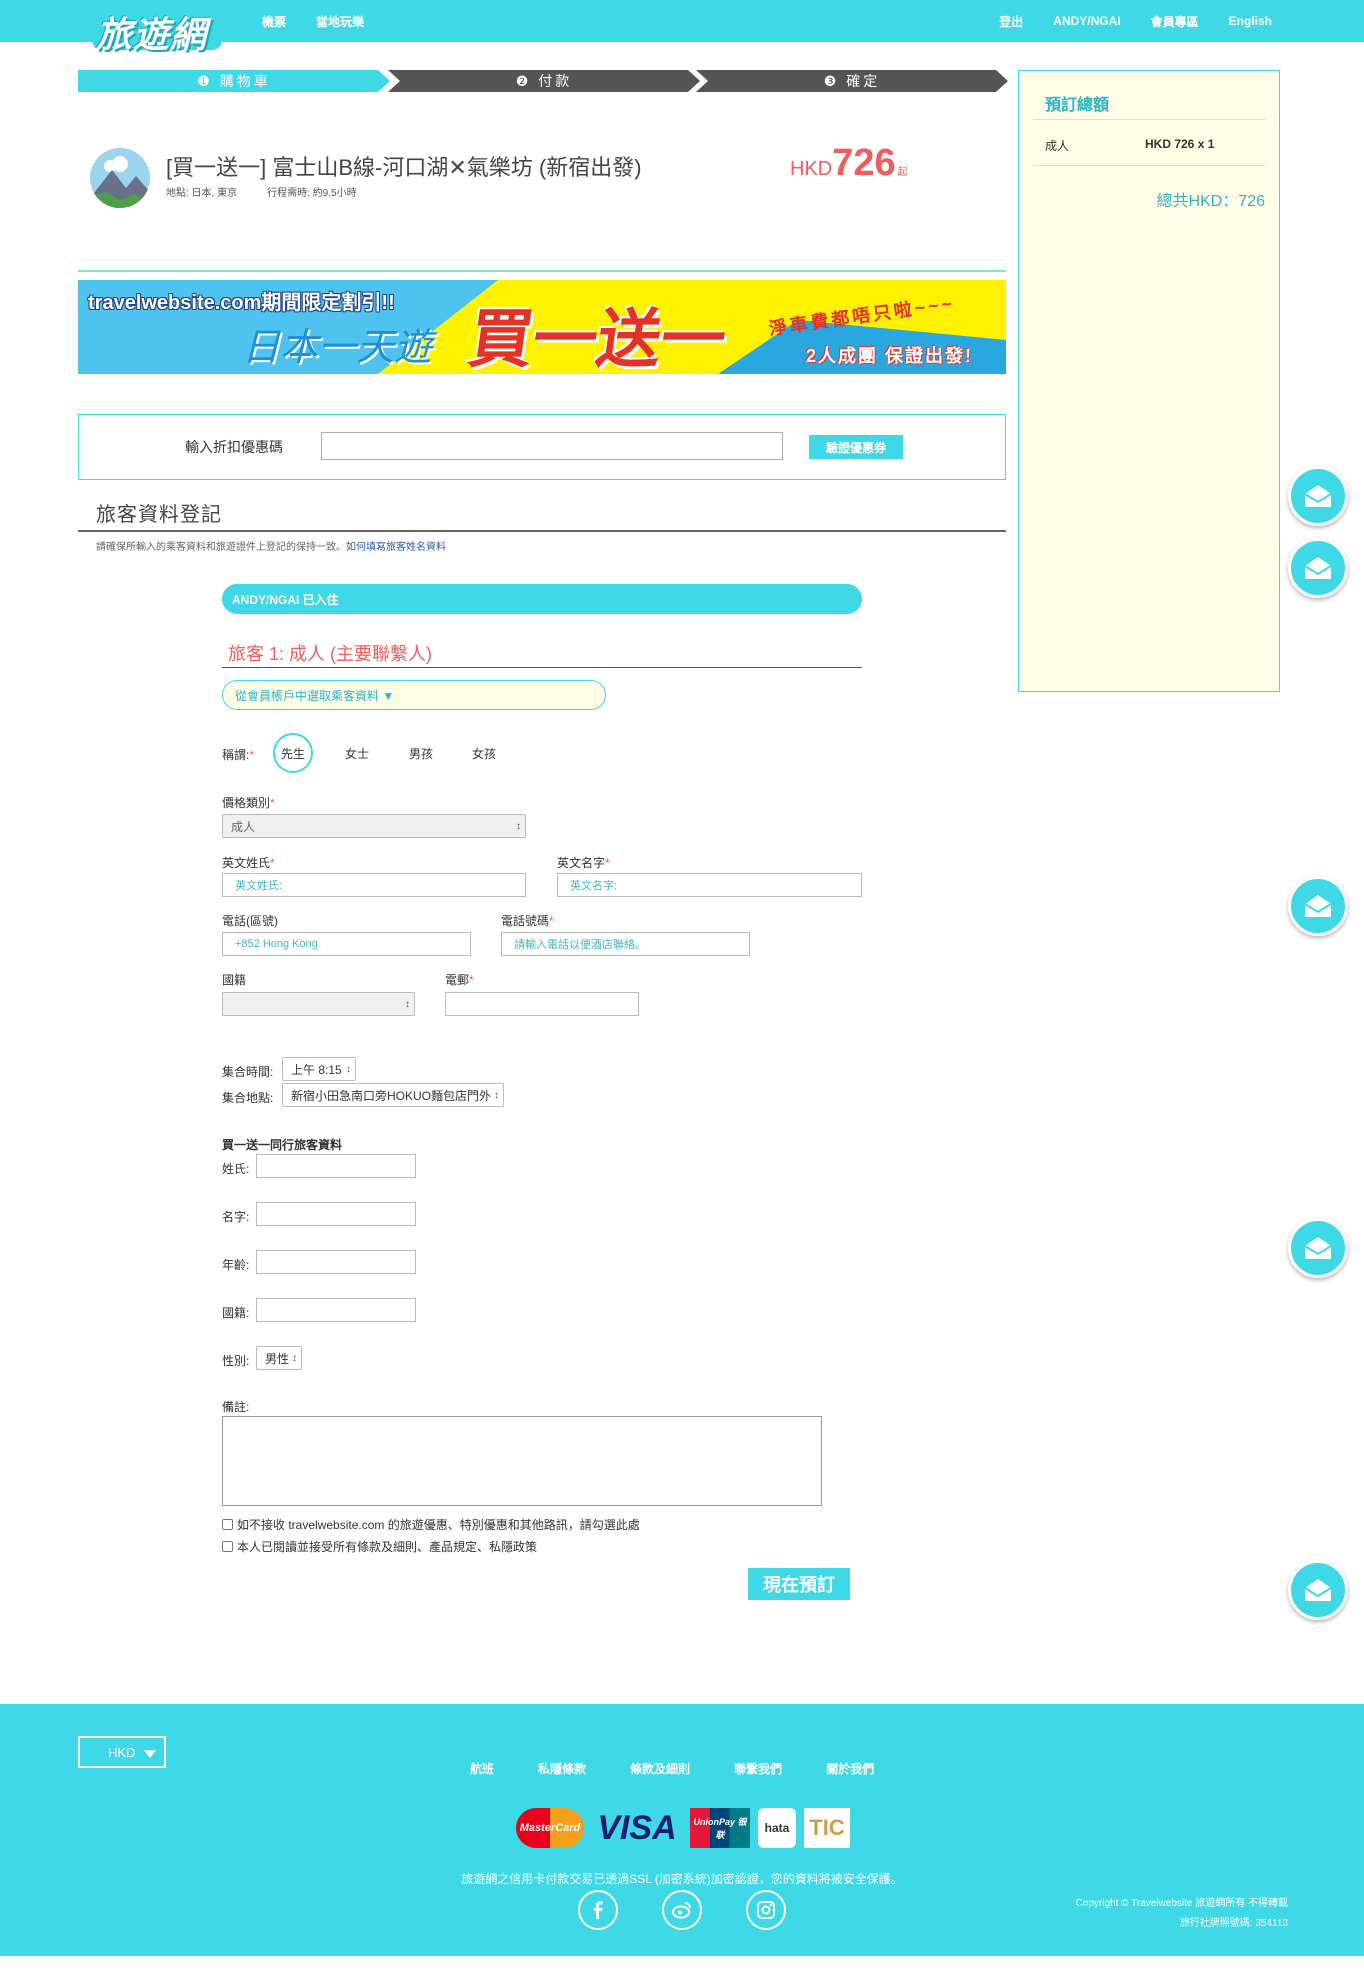 The height and width of the screenshot is (1976, 1364). What do you see at coordinates (346, 944) in the screenshot?
I see `area-code-input: +852 Hong Kong` at bounding box center [346, 944].